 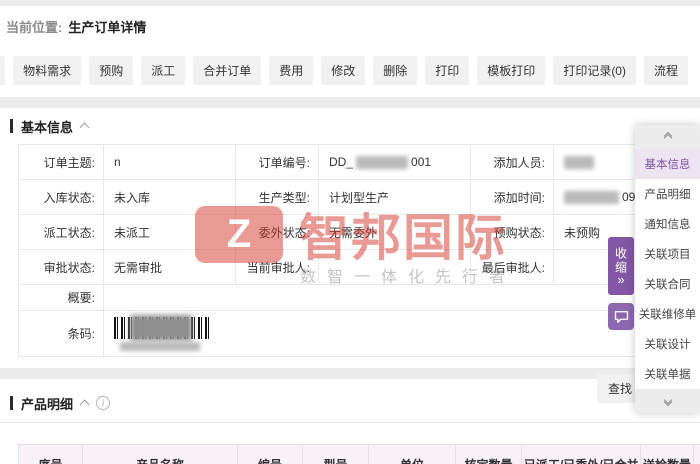 What do you see at coordinates (395, 197) in the screenshot?
I see `production-type-value: 计划型生产` at bounding box center [395, 197].